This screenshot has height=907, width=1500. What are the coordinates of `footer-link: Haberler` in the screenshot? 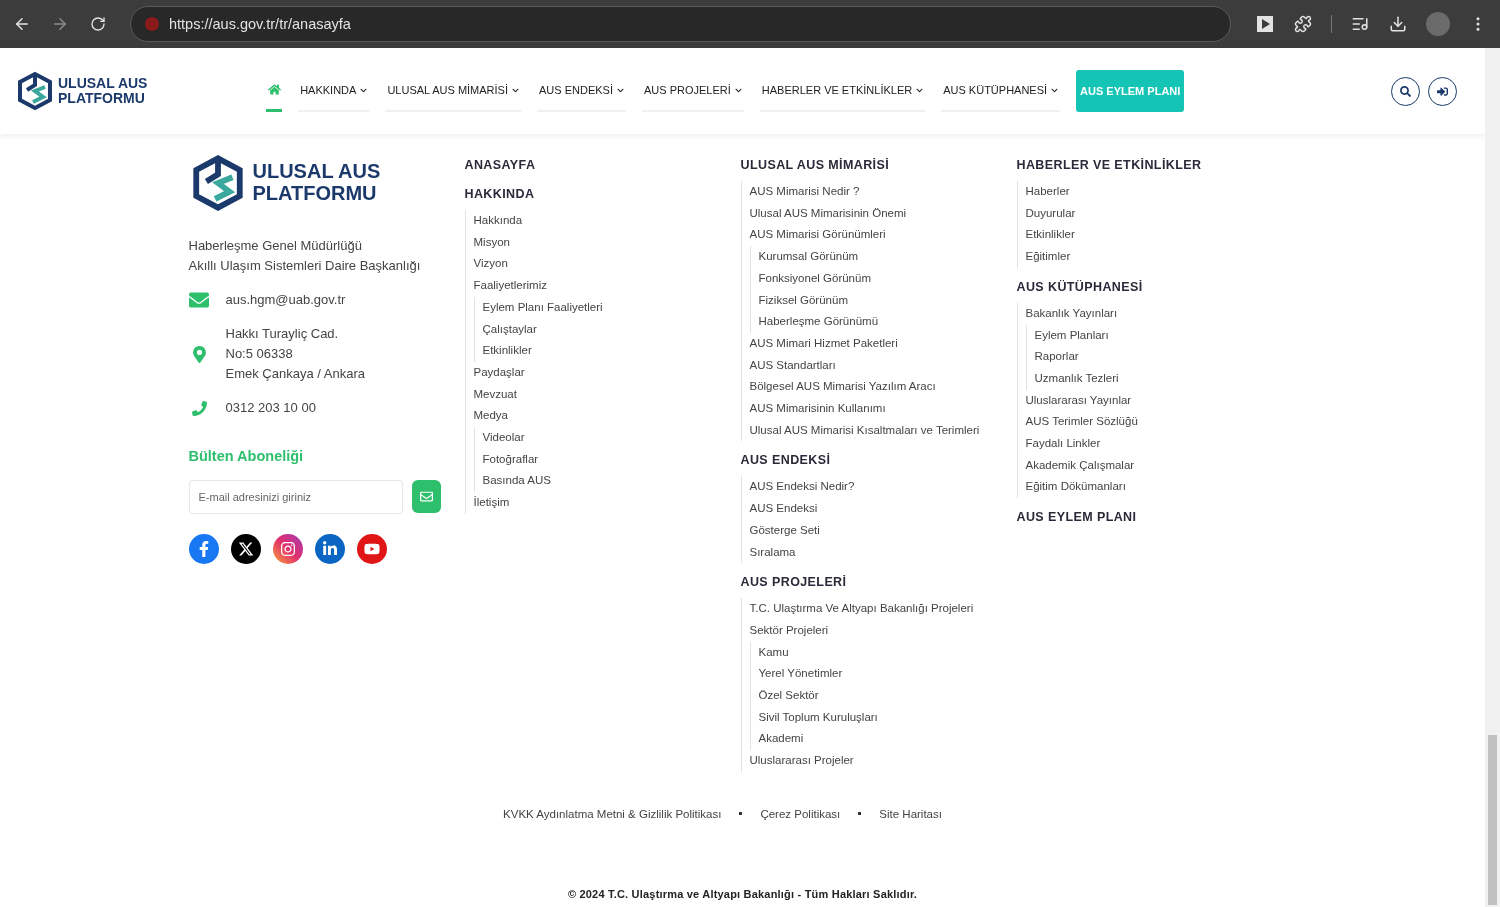 It's located at (1121, 192).